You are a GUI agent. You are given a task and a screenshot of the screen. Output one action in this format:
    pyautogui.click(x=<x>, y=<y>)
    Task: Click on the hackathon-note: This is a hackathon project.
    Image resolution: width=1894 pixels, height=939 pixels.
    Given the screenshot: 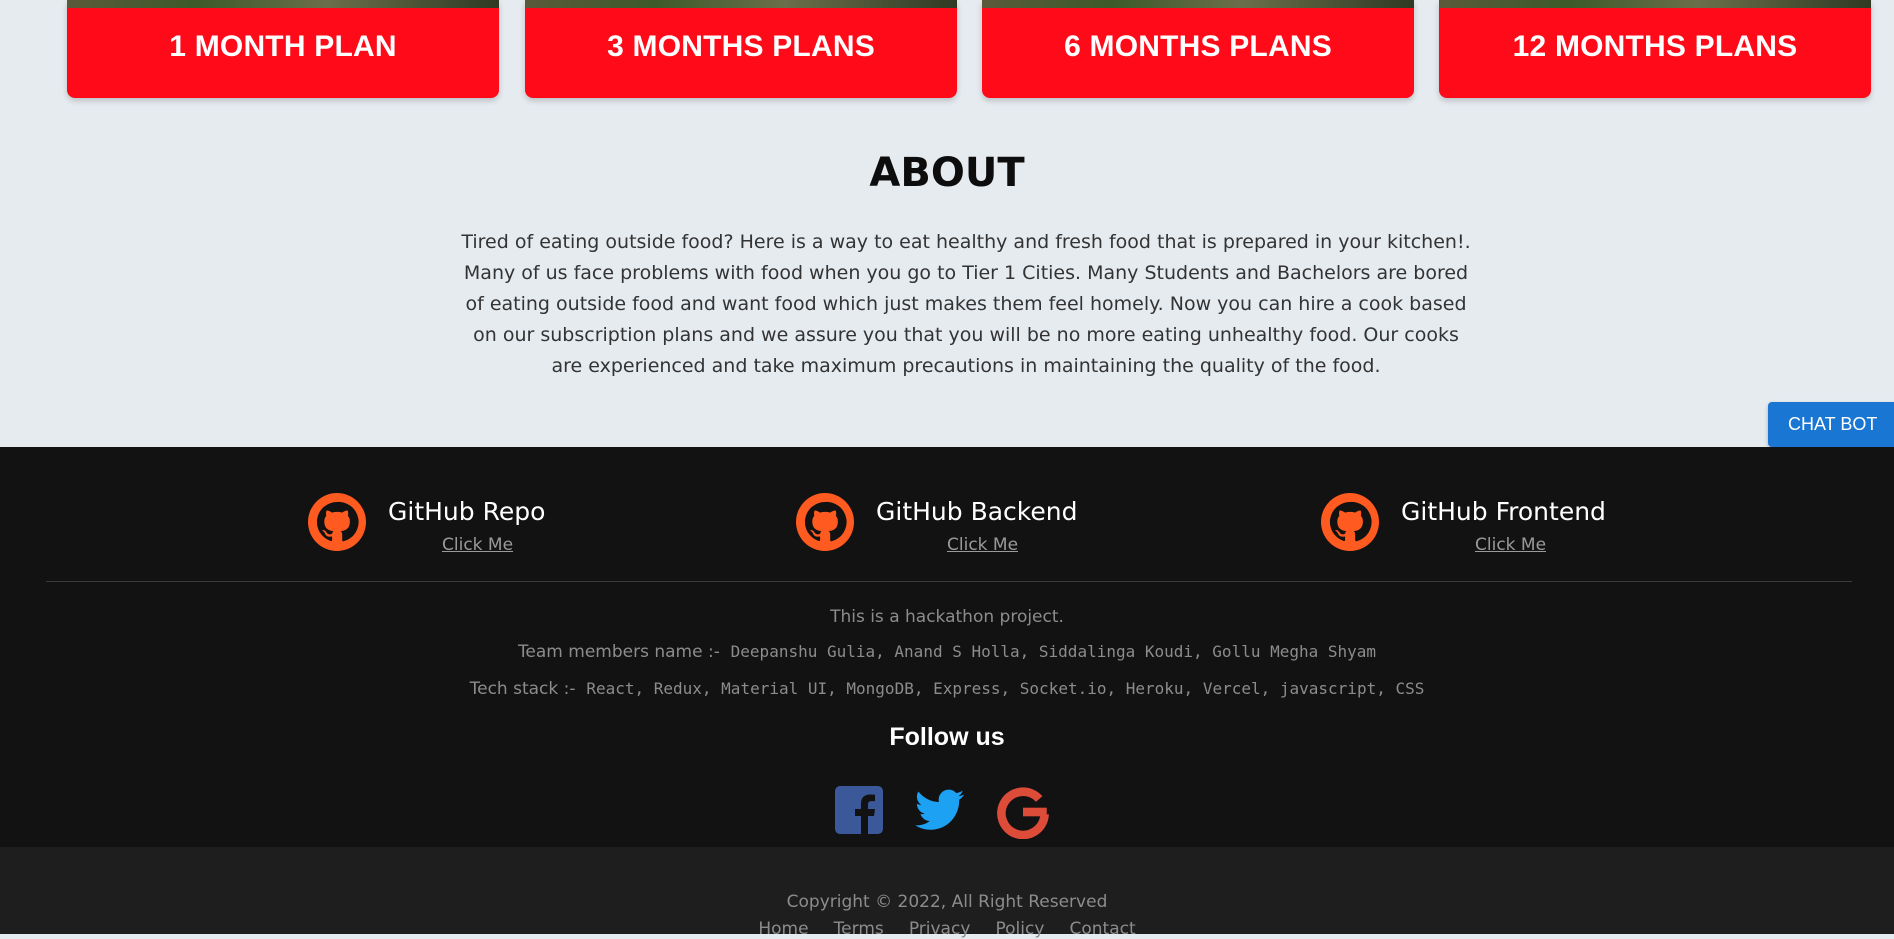 What is the action you would take?
    pyautogui.click(x=947, y=617)
    